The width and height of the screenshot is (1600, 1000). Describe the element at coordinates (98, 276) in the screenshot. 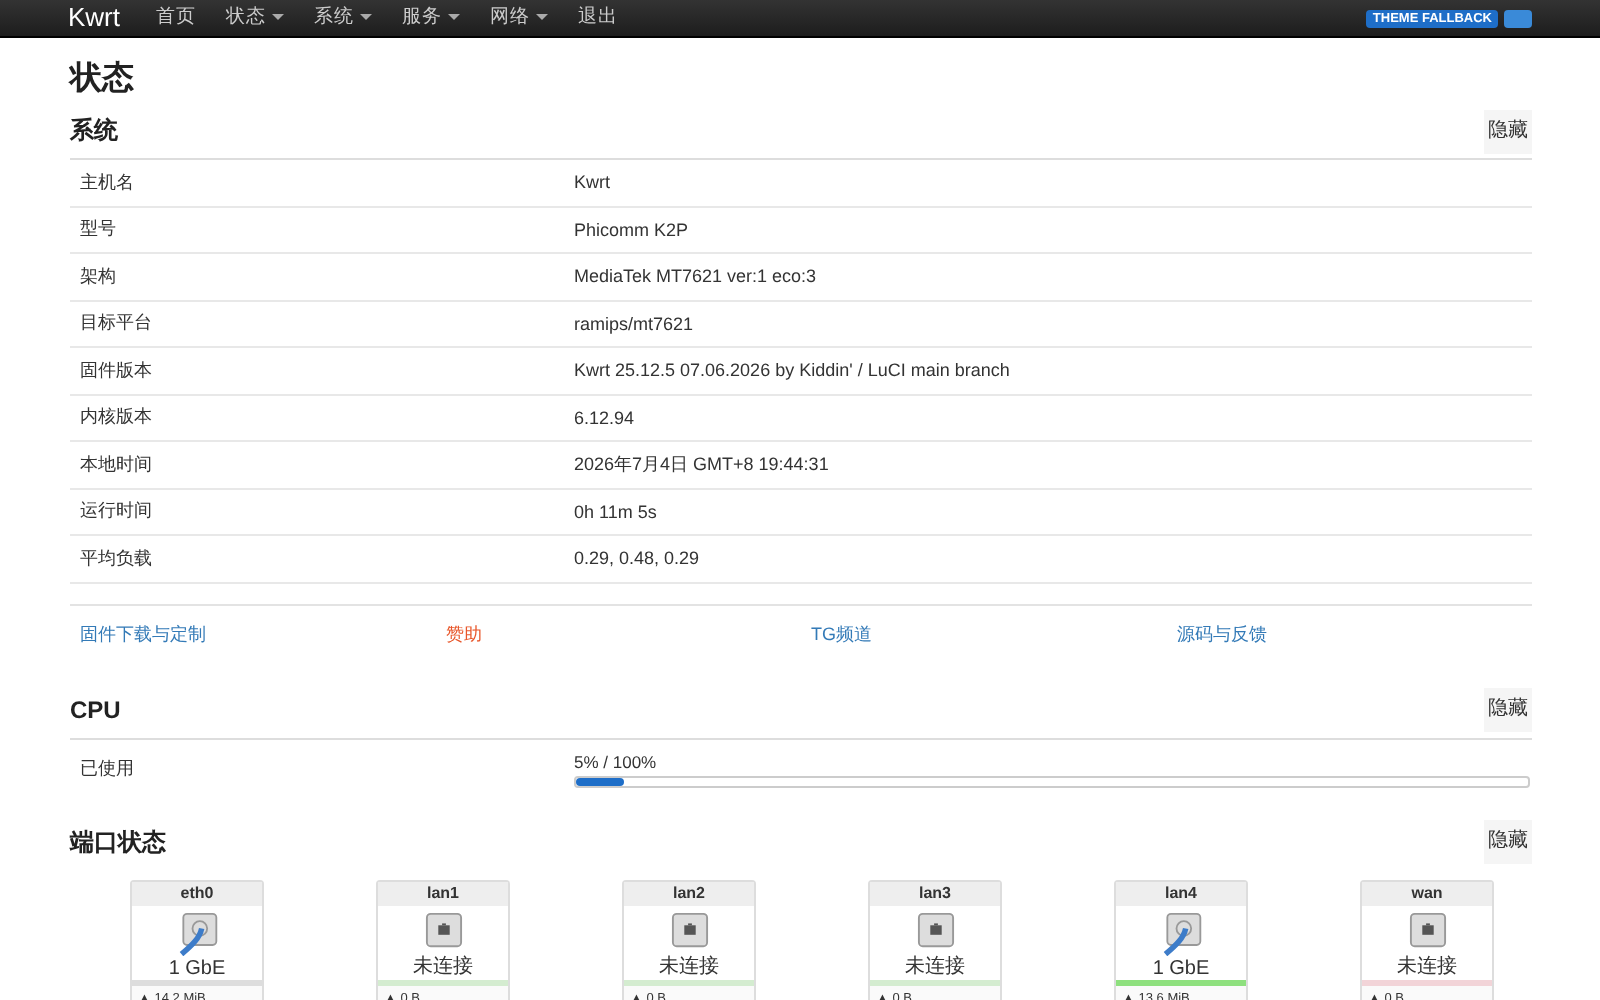

I see `field-label: 架构` at that location.